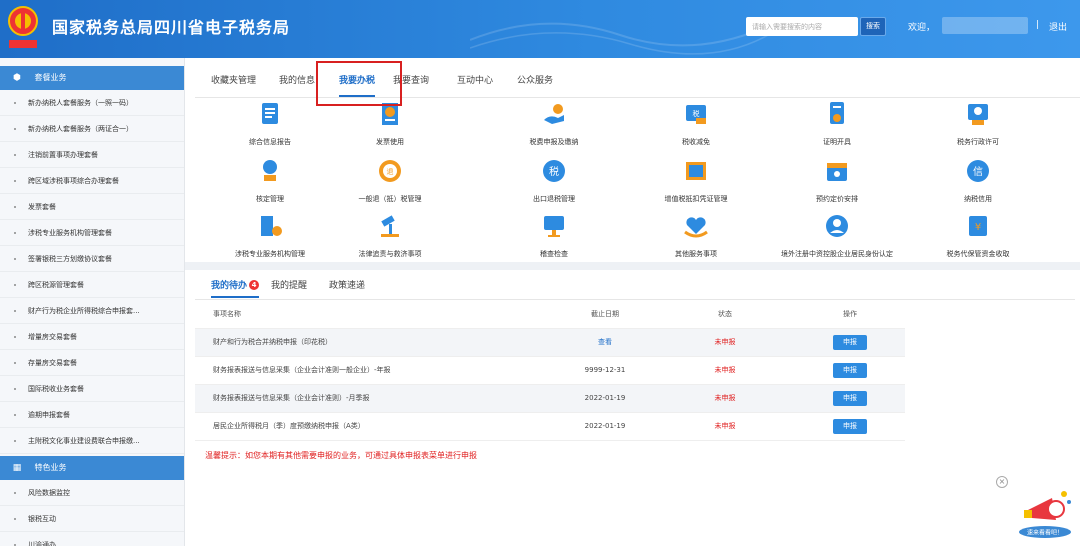 This screenshot has width=1080, height=546. What do you see at coordinates (837, 182) in the screenshot?
I see `function-item: 预约定价安排` at bounding box center [837, 182].